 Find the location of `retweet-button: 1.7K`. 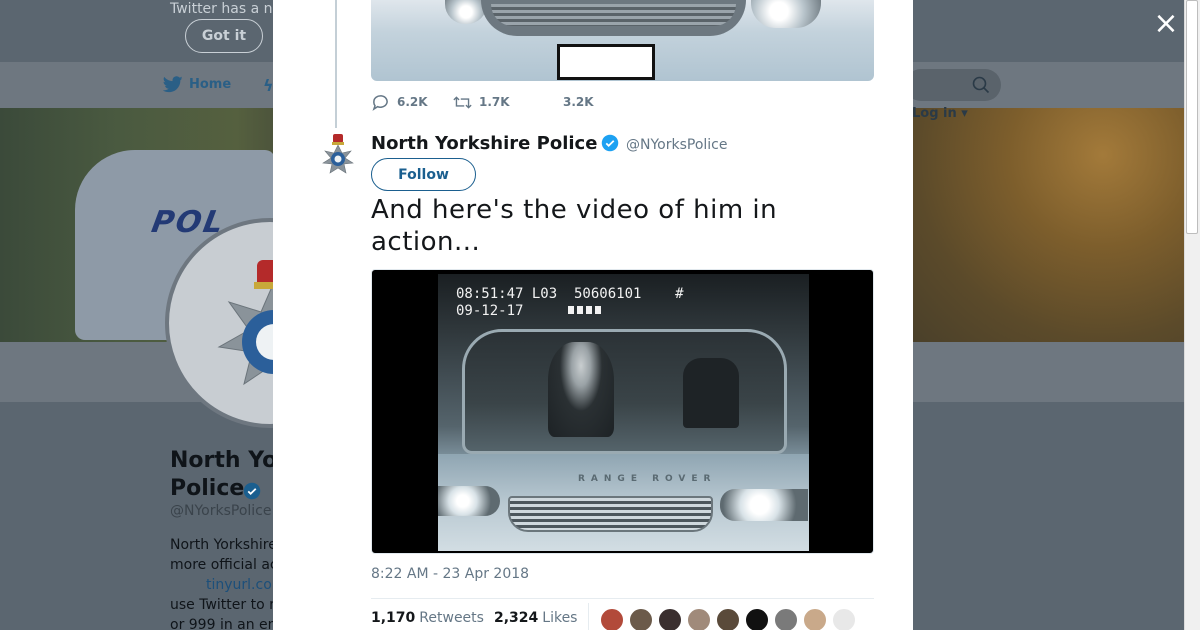

retweet-button: 1.7K is located at coordinates (508, 102).